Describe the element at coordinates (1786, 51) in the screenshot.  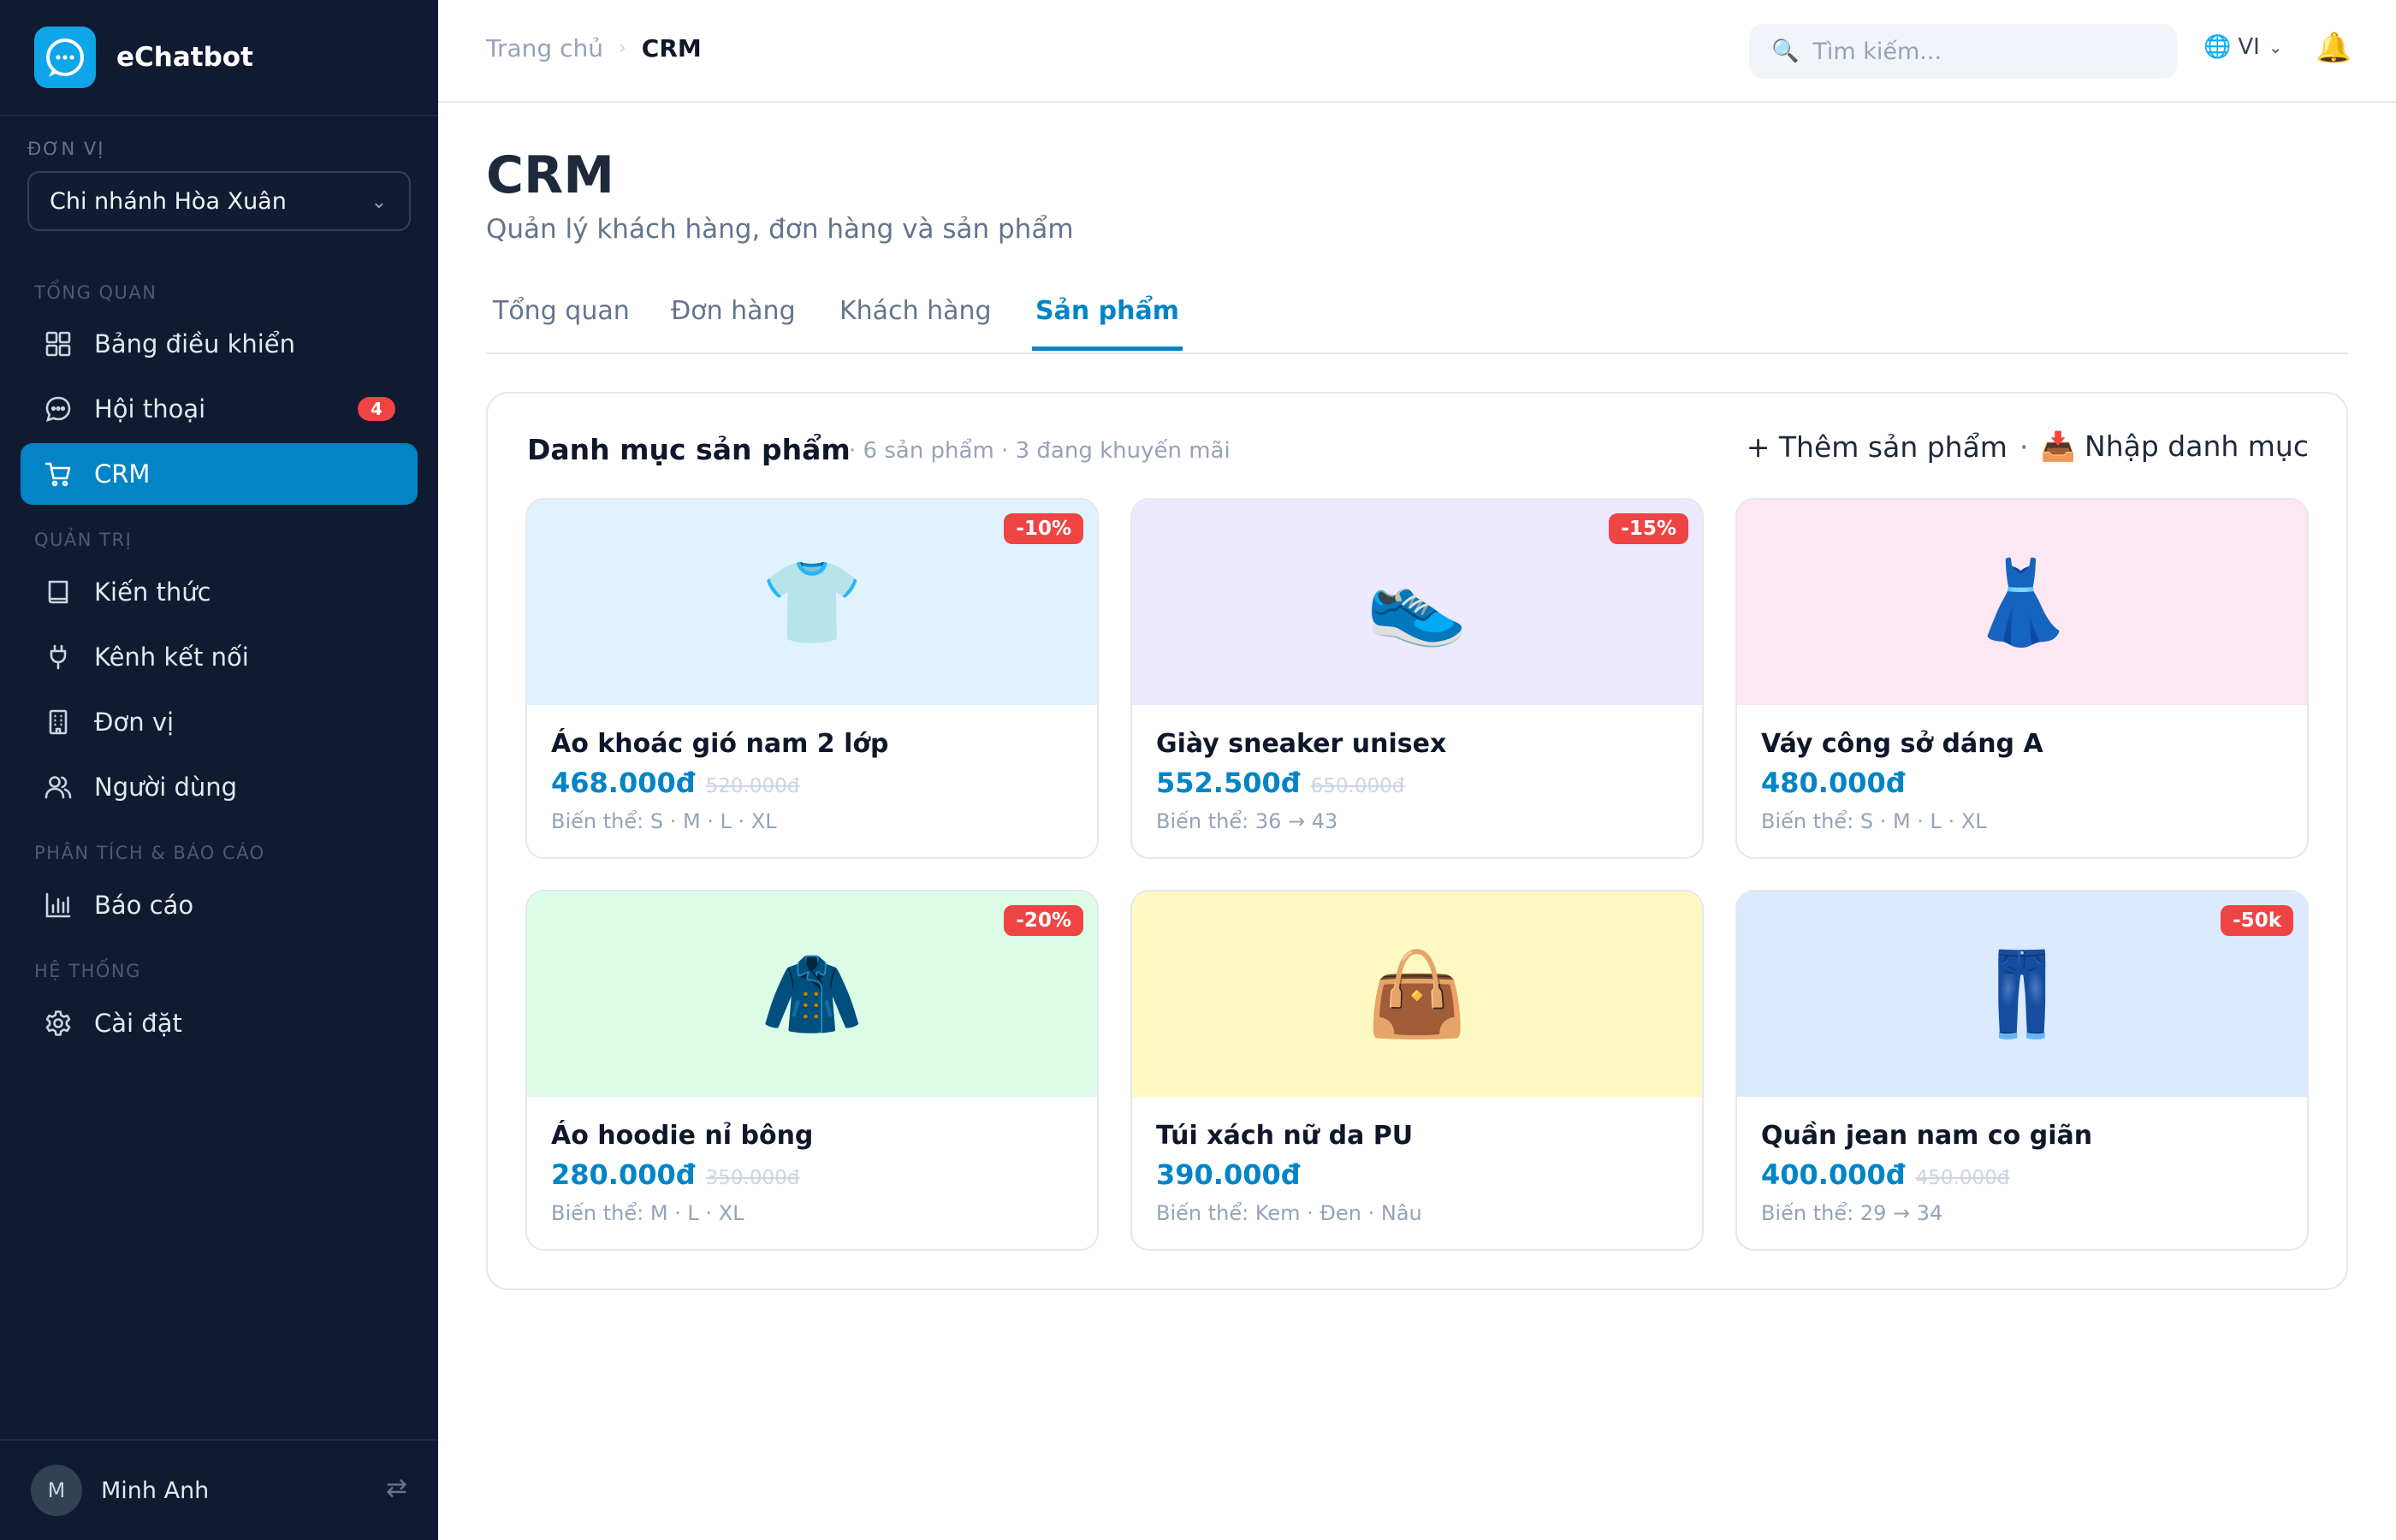
I see `search-icon: 🔍` at that location.